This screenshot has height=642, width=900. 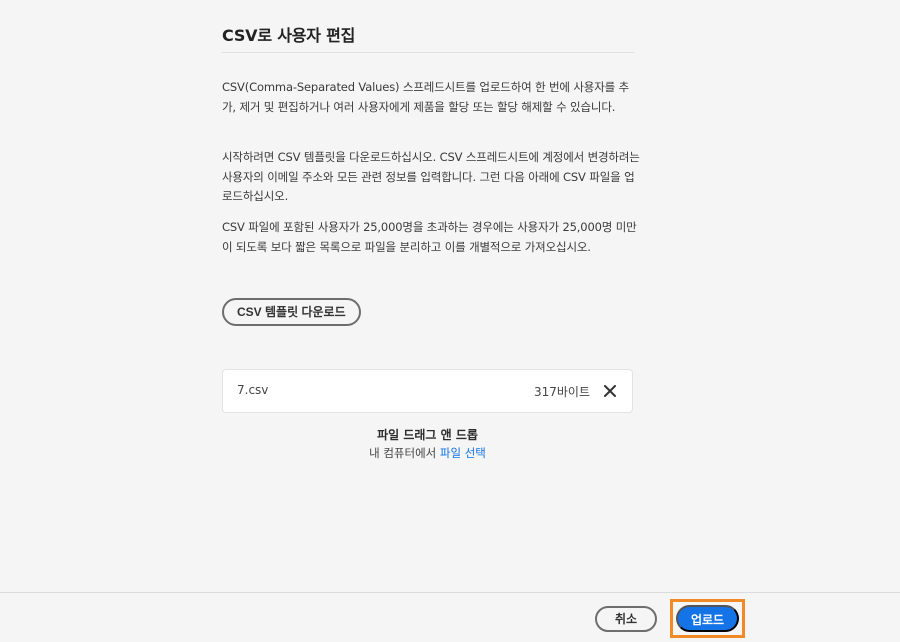 I want to click on file-drop-zone: 파일 드래그 앤 드롭 내 컴퓨터에서 파일 선택, so click(x=427, y=444).